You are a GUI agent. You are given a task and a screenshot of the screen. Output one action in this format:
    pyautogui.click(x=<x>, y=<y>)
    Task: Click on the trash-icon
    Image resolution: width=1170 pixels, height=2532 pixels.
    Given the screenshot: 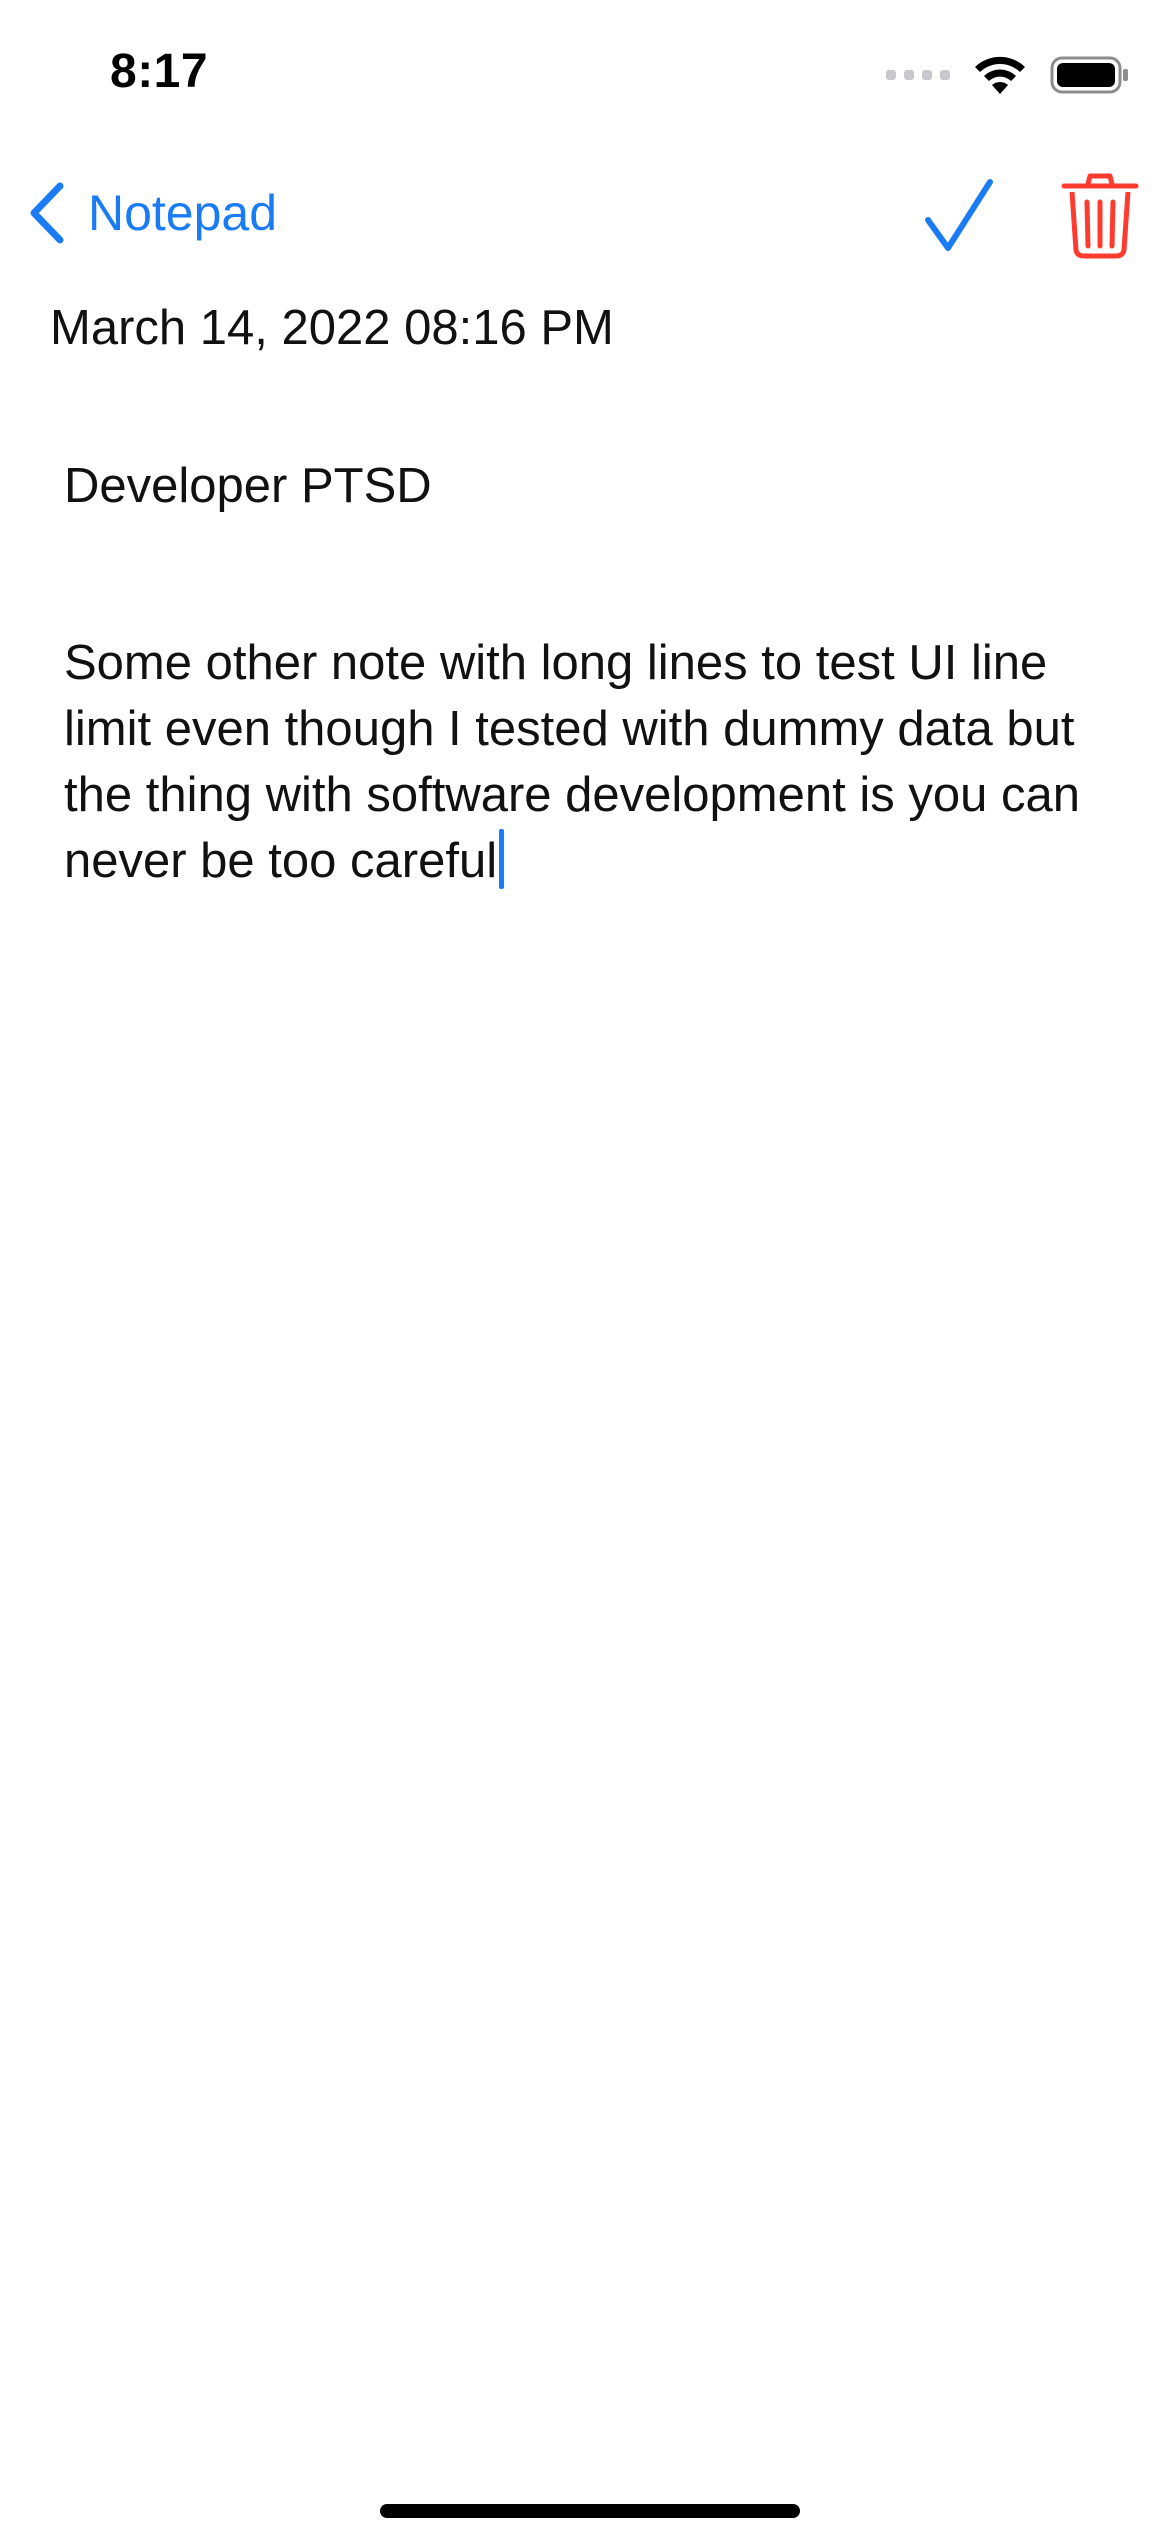 What is the action you would take?
    pyautogui.click(x=1100, y=216)
    